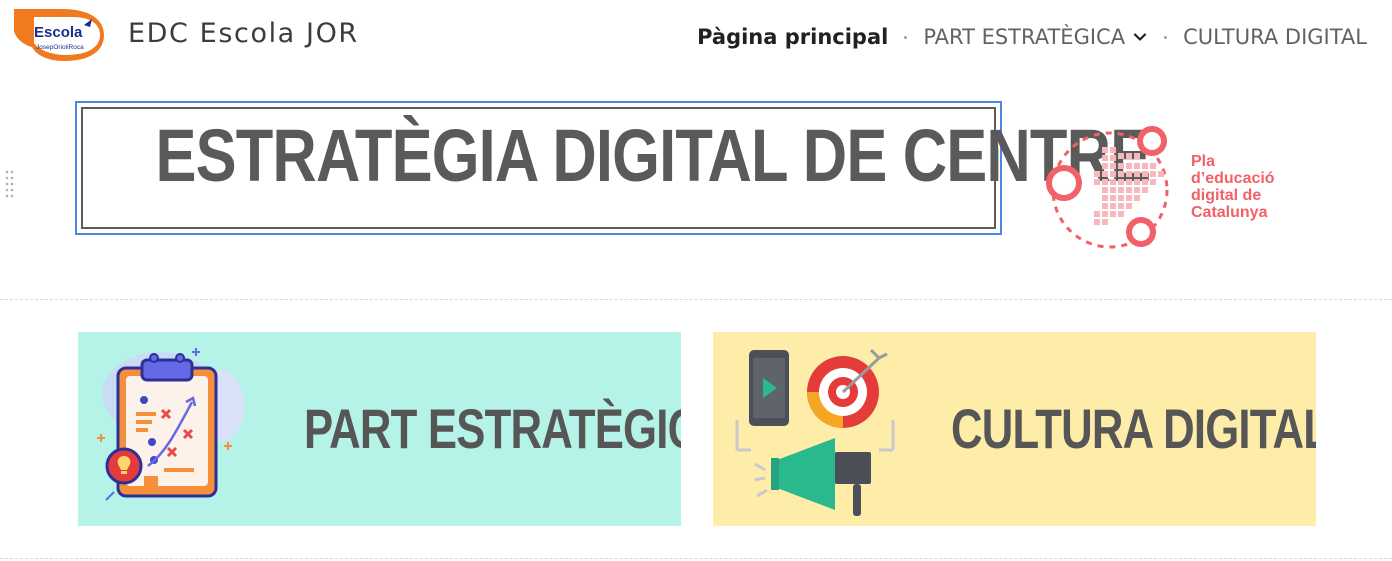 Image resolution: width=1392 pixels, height=561 pixels. I want to click on card-cultura-digital-label: CULTURA DIGITAL, so click(1133, 428).